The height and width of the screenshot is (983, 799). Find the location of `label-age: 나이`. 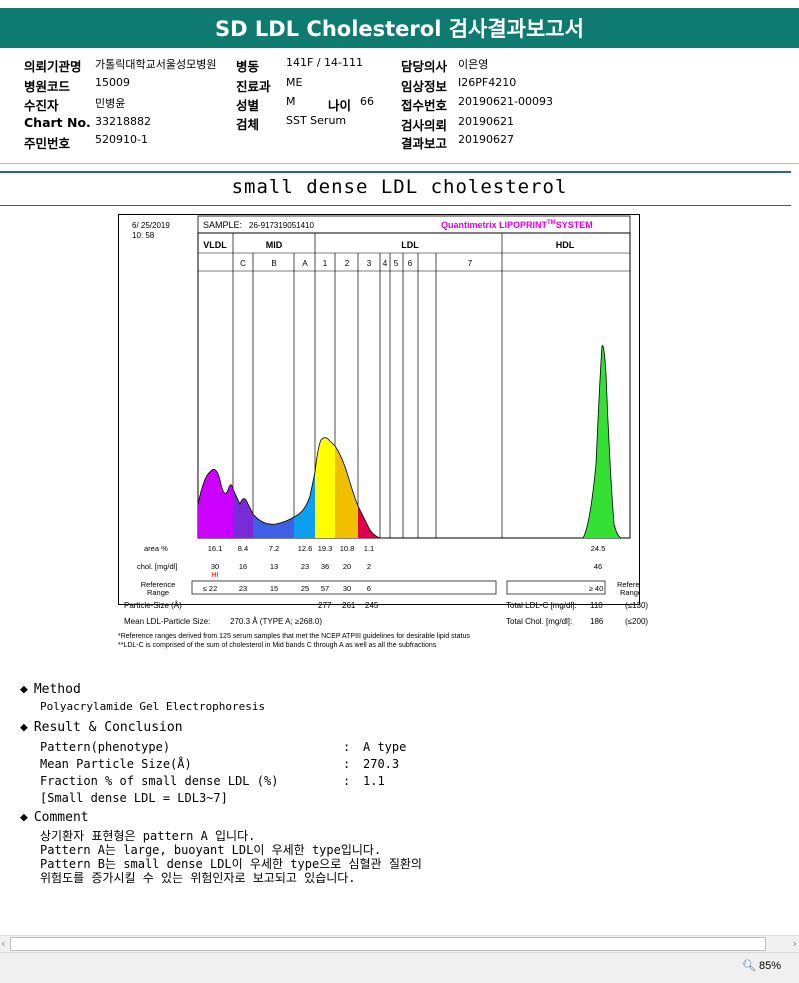

label-age: 나이 is located at coordinates (340, 105).